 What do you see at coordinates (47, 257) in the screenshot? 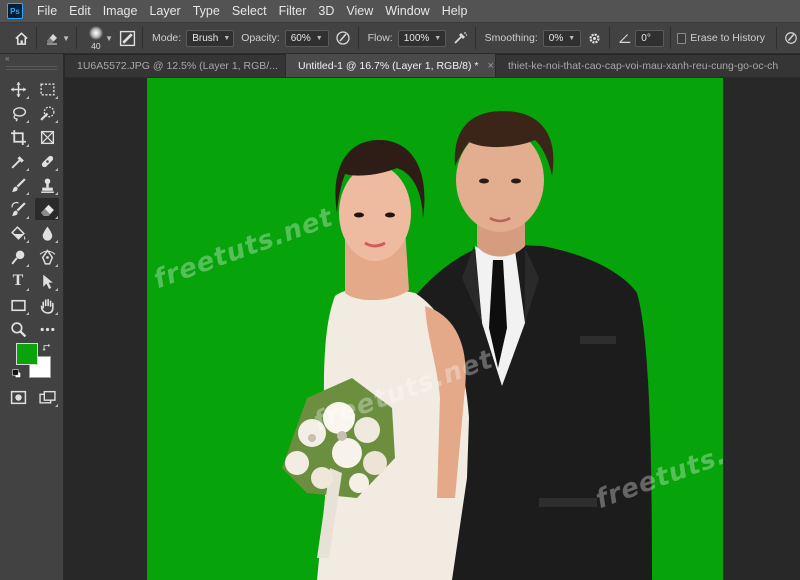
I see `pen-tool-icon` at bounding box center [47, 257].